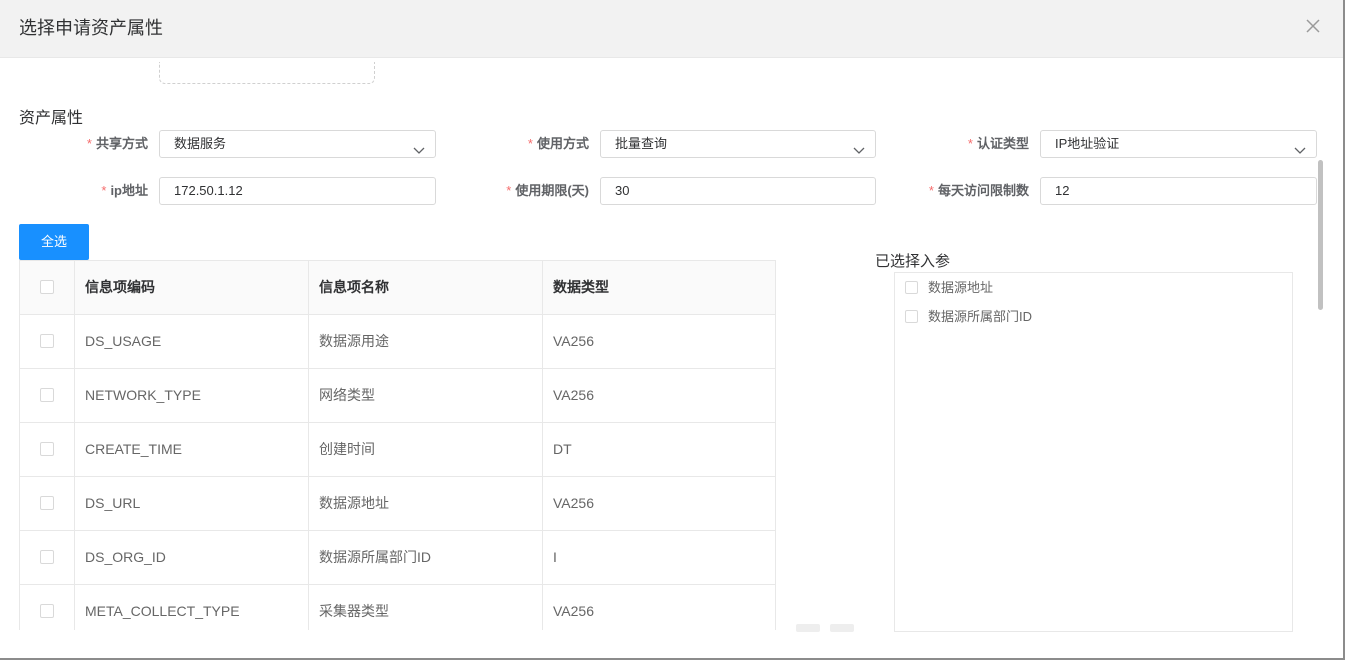 Image resolution: width=1345 pixels, height=660 pixels. Describe the element at coordinates (192, 607) in the screenshot. I see `row-code: META_COLLECT_TYPE` at that location.